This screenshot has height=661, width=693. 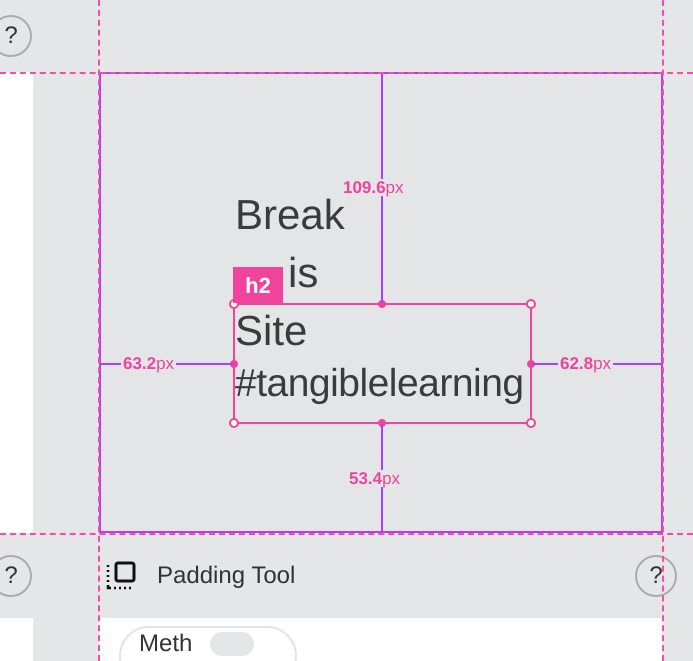 What do you see at coordinates (226, 575) in the screenshot?
I see `panel-title: Padding Tool` at bounding box center [226, 575].